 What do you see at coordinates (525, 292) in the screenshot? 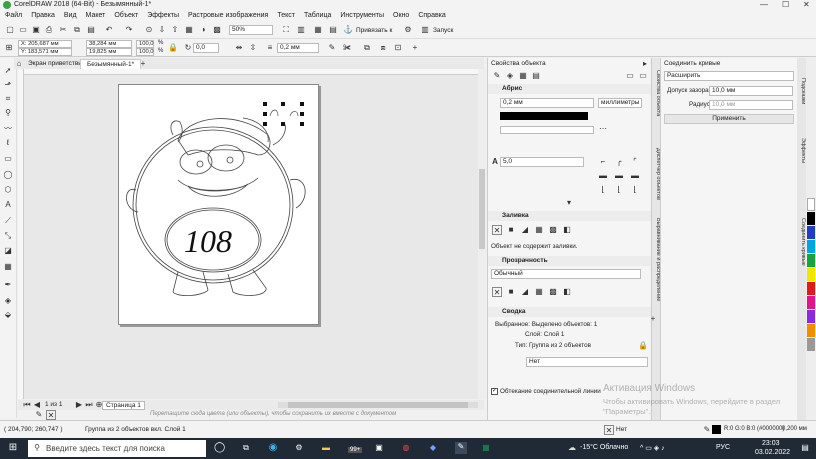
I see `gradient-transparency-icon: ◢` at bounding box center [525, 292].